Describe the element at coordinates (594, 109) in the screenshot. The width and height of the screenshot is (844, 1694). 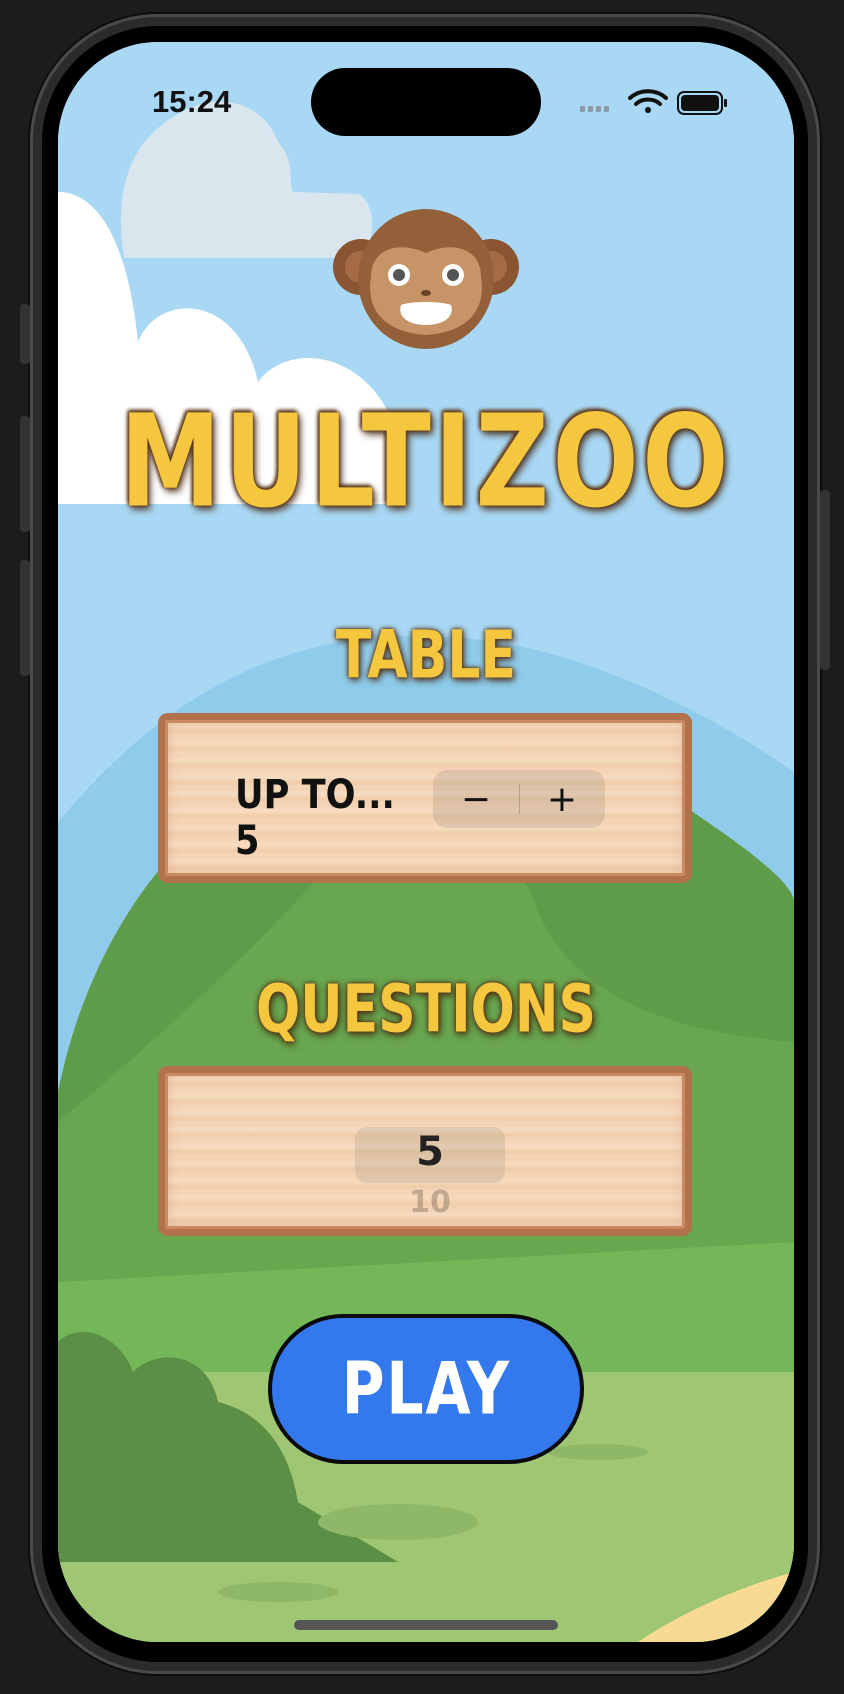
I see `cellular-signal-icon` at that location.